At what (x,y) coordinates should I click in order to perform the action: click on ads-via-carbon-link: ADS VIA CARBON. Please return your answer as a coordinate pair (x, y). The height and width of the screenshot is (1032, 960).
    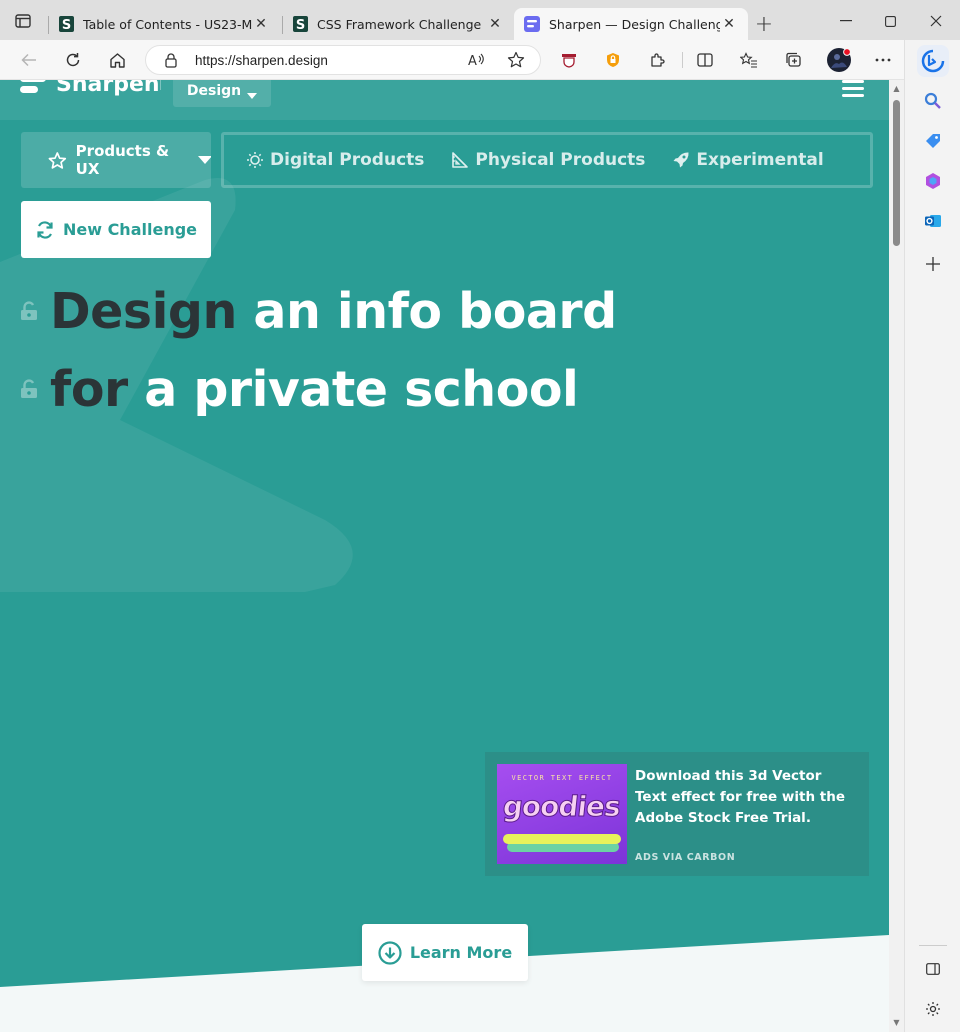
    Looking at the image, I should click on (685, 857).